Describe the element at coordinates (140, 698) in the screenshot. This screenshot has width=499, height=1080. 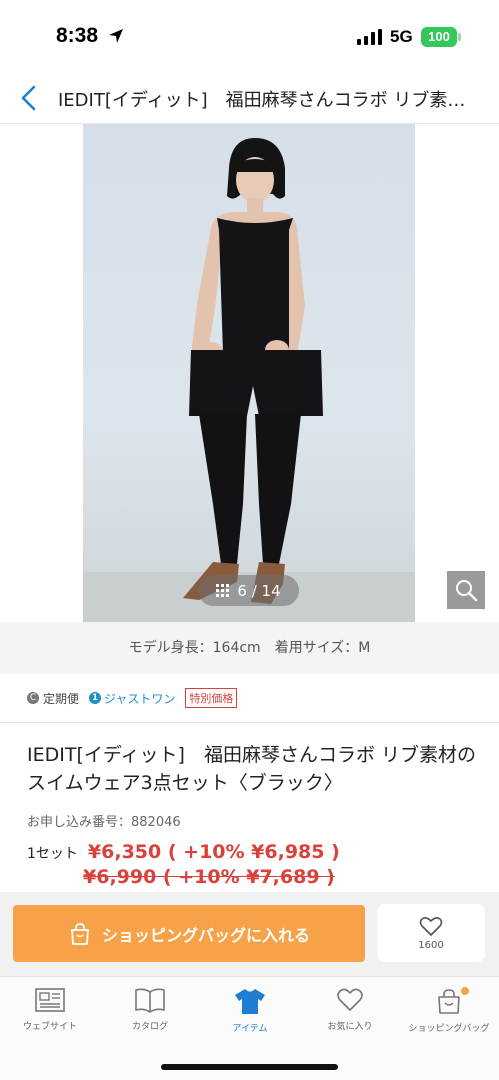
I see `just-one-label: ジャストワン` at that location.